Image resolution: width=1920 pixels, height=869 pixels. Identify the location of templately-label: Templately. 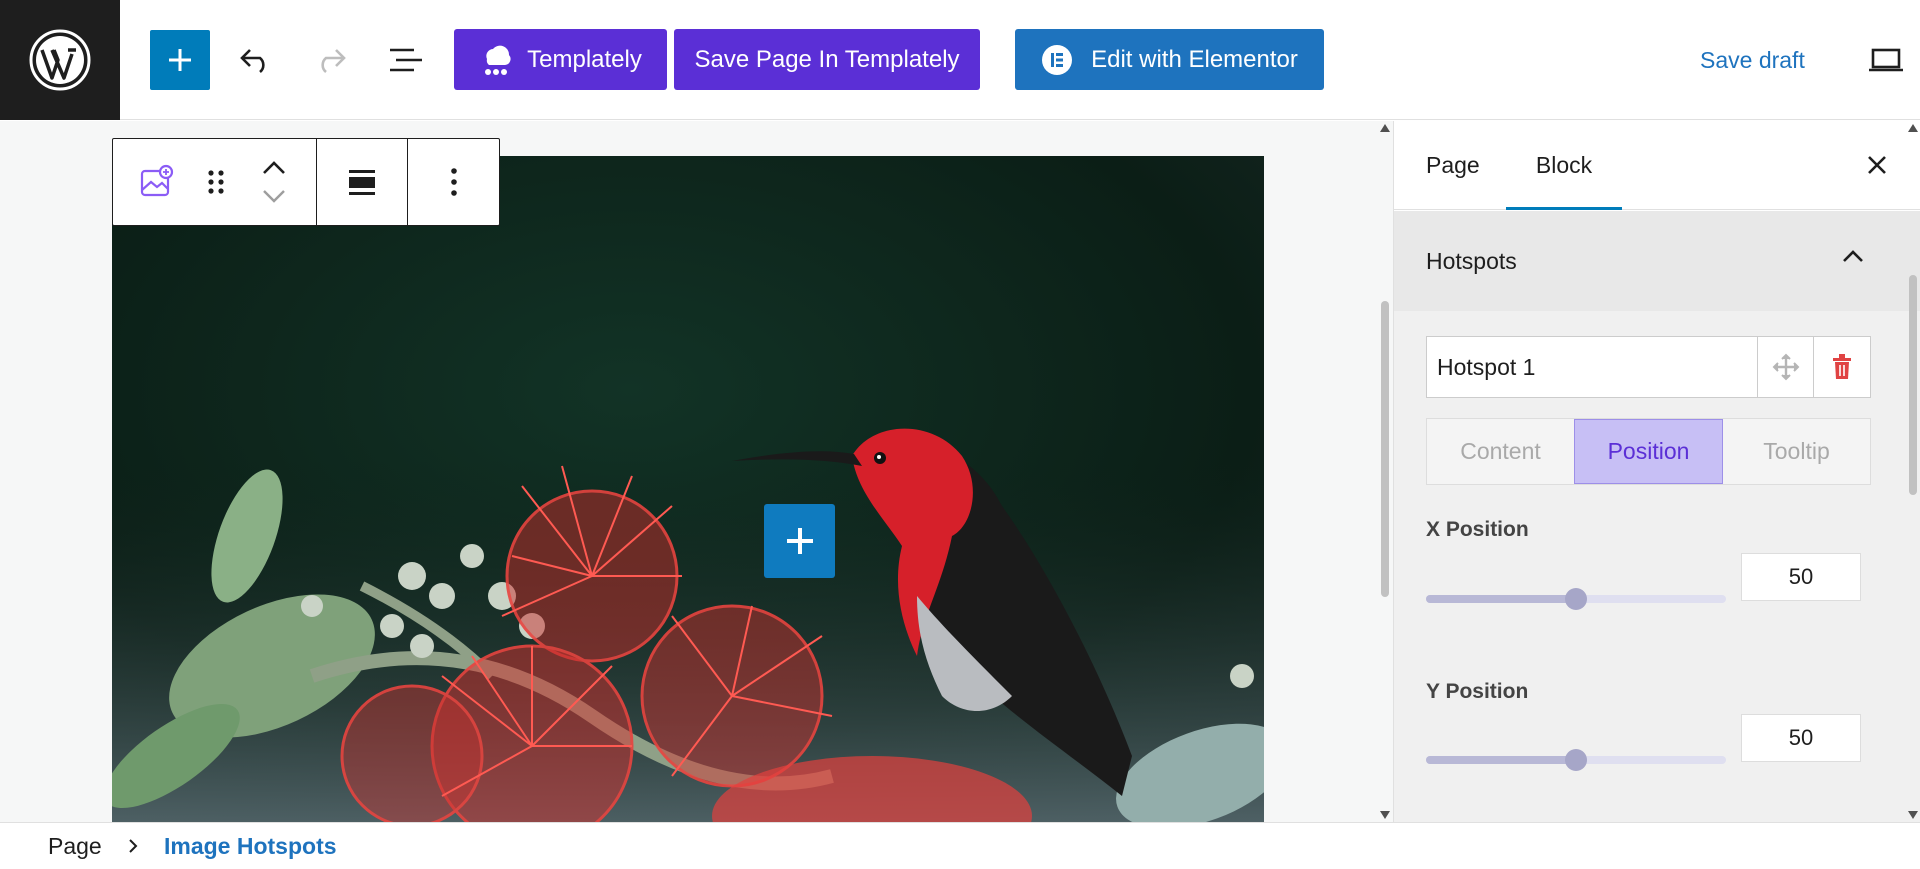
(584, 59).